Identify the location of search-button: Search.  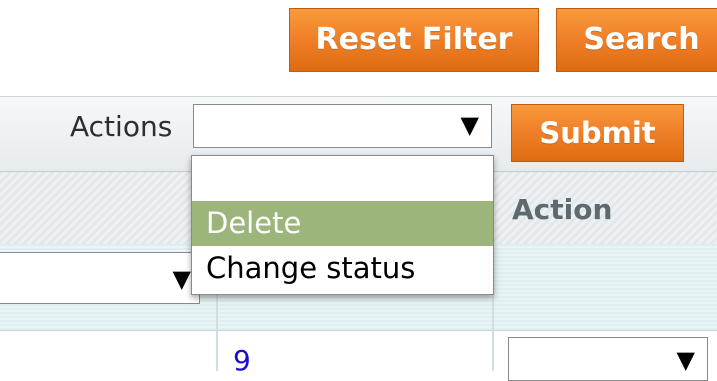
(636, 40).